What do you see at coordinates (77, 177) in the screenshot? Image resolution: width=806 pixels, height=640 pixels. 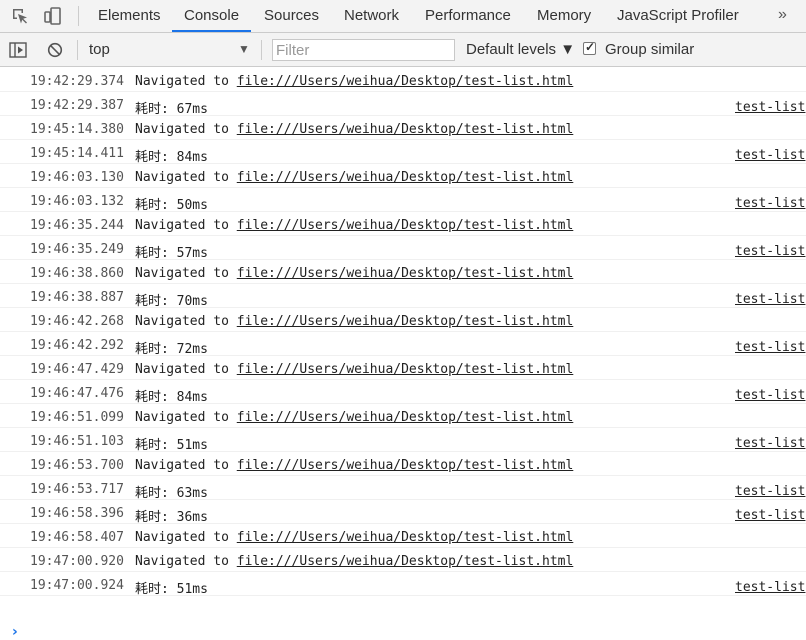 I see `message-timestamp: 19:46:03.130` at bounding box center [77, 177].